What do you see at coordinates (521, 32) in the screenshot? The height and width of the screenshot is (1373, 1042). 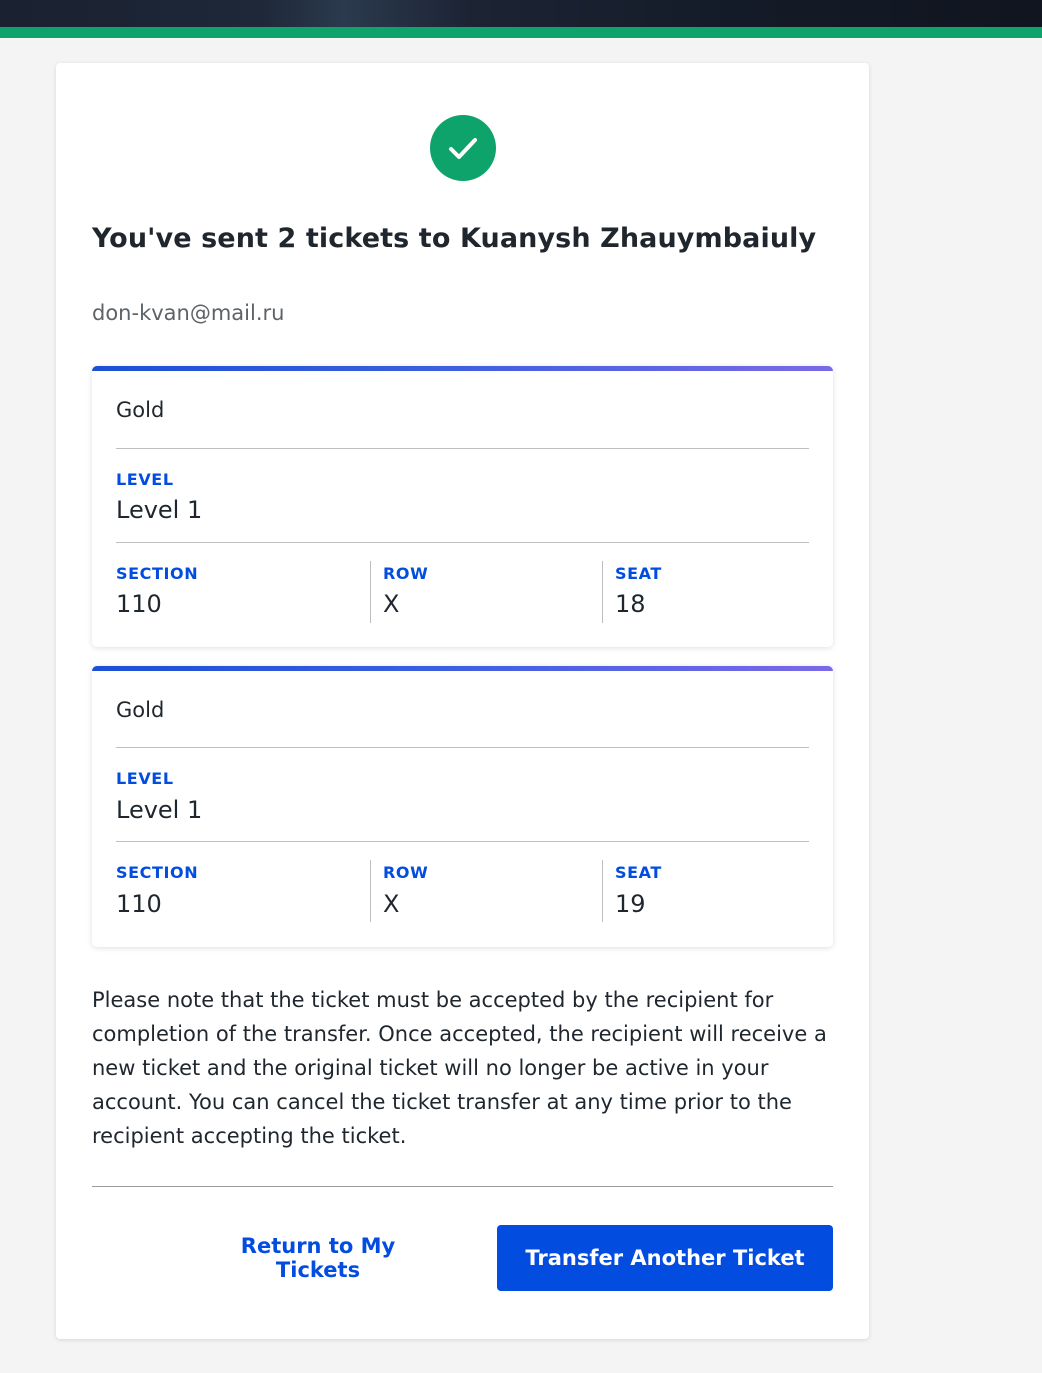 I see `header-accent-bar` at bounding box center [521, 32].